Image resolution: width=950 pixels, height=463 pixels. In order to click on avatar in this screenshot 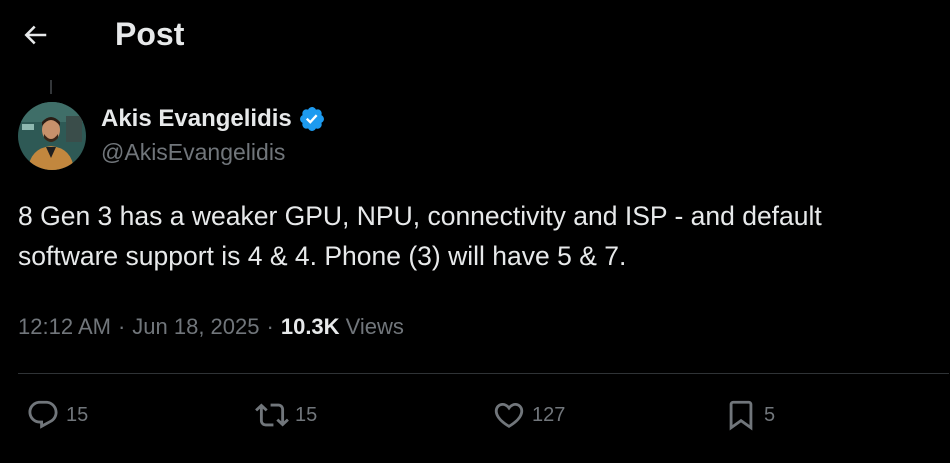, I will do `click(52, 136)`.